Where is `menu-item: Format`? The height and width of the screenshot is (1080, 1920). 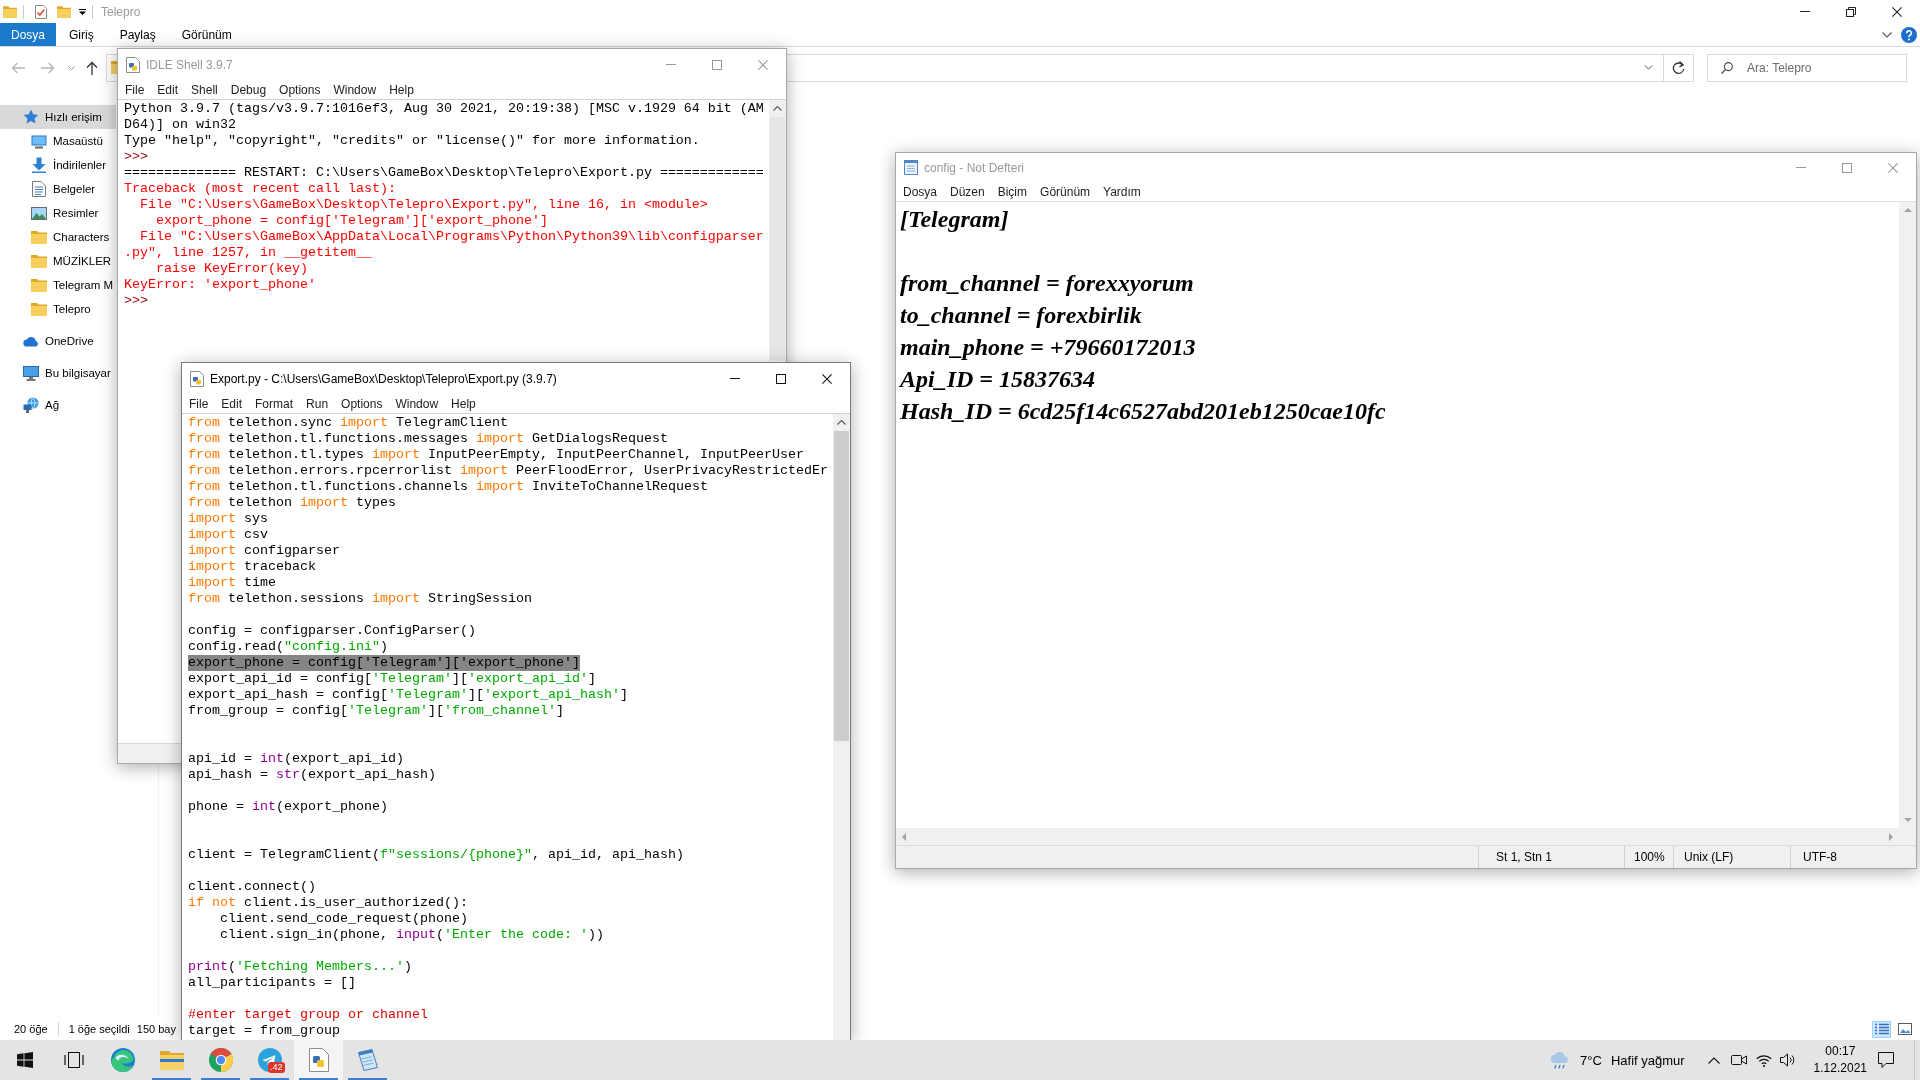
menu-item: Format is located at coordinates (274, 403).